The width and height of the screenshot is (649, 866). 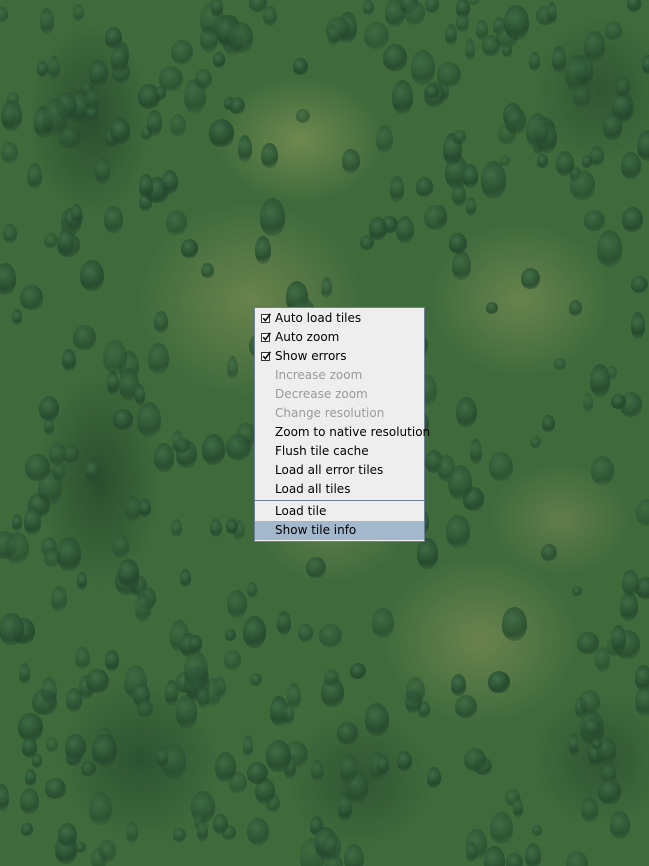 I want to click on menu-item-label: Change resolution, so click(x=330, y=413).